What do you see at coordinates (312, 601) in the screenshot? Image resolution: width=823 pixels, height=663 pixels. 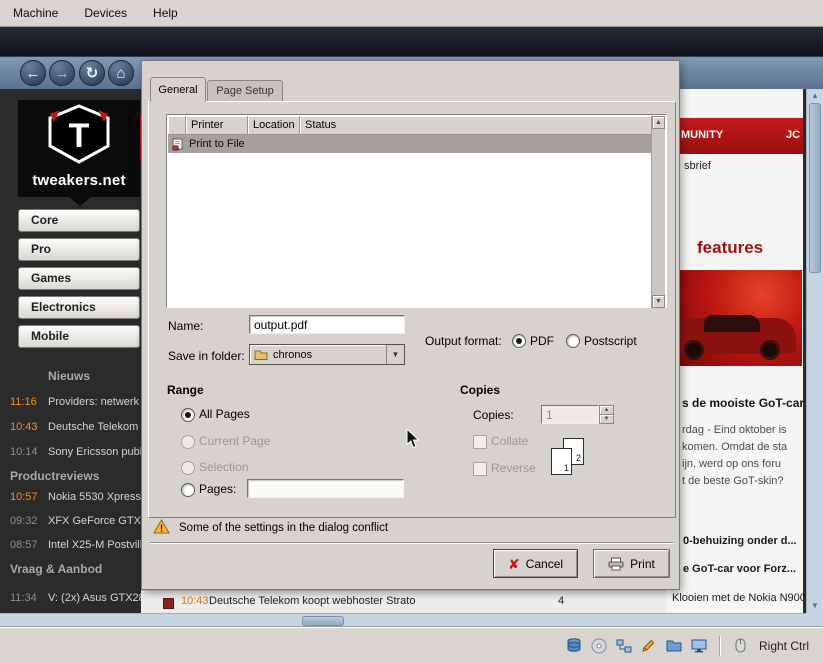 I see `listing-title-link: Deutsche Telekom koopt webhoster Strato` at bounding box center [312, 601].